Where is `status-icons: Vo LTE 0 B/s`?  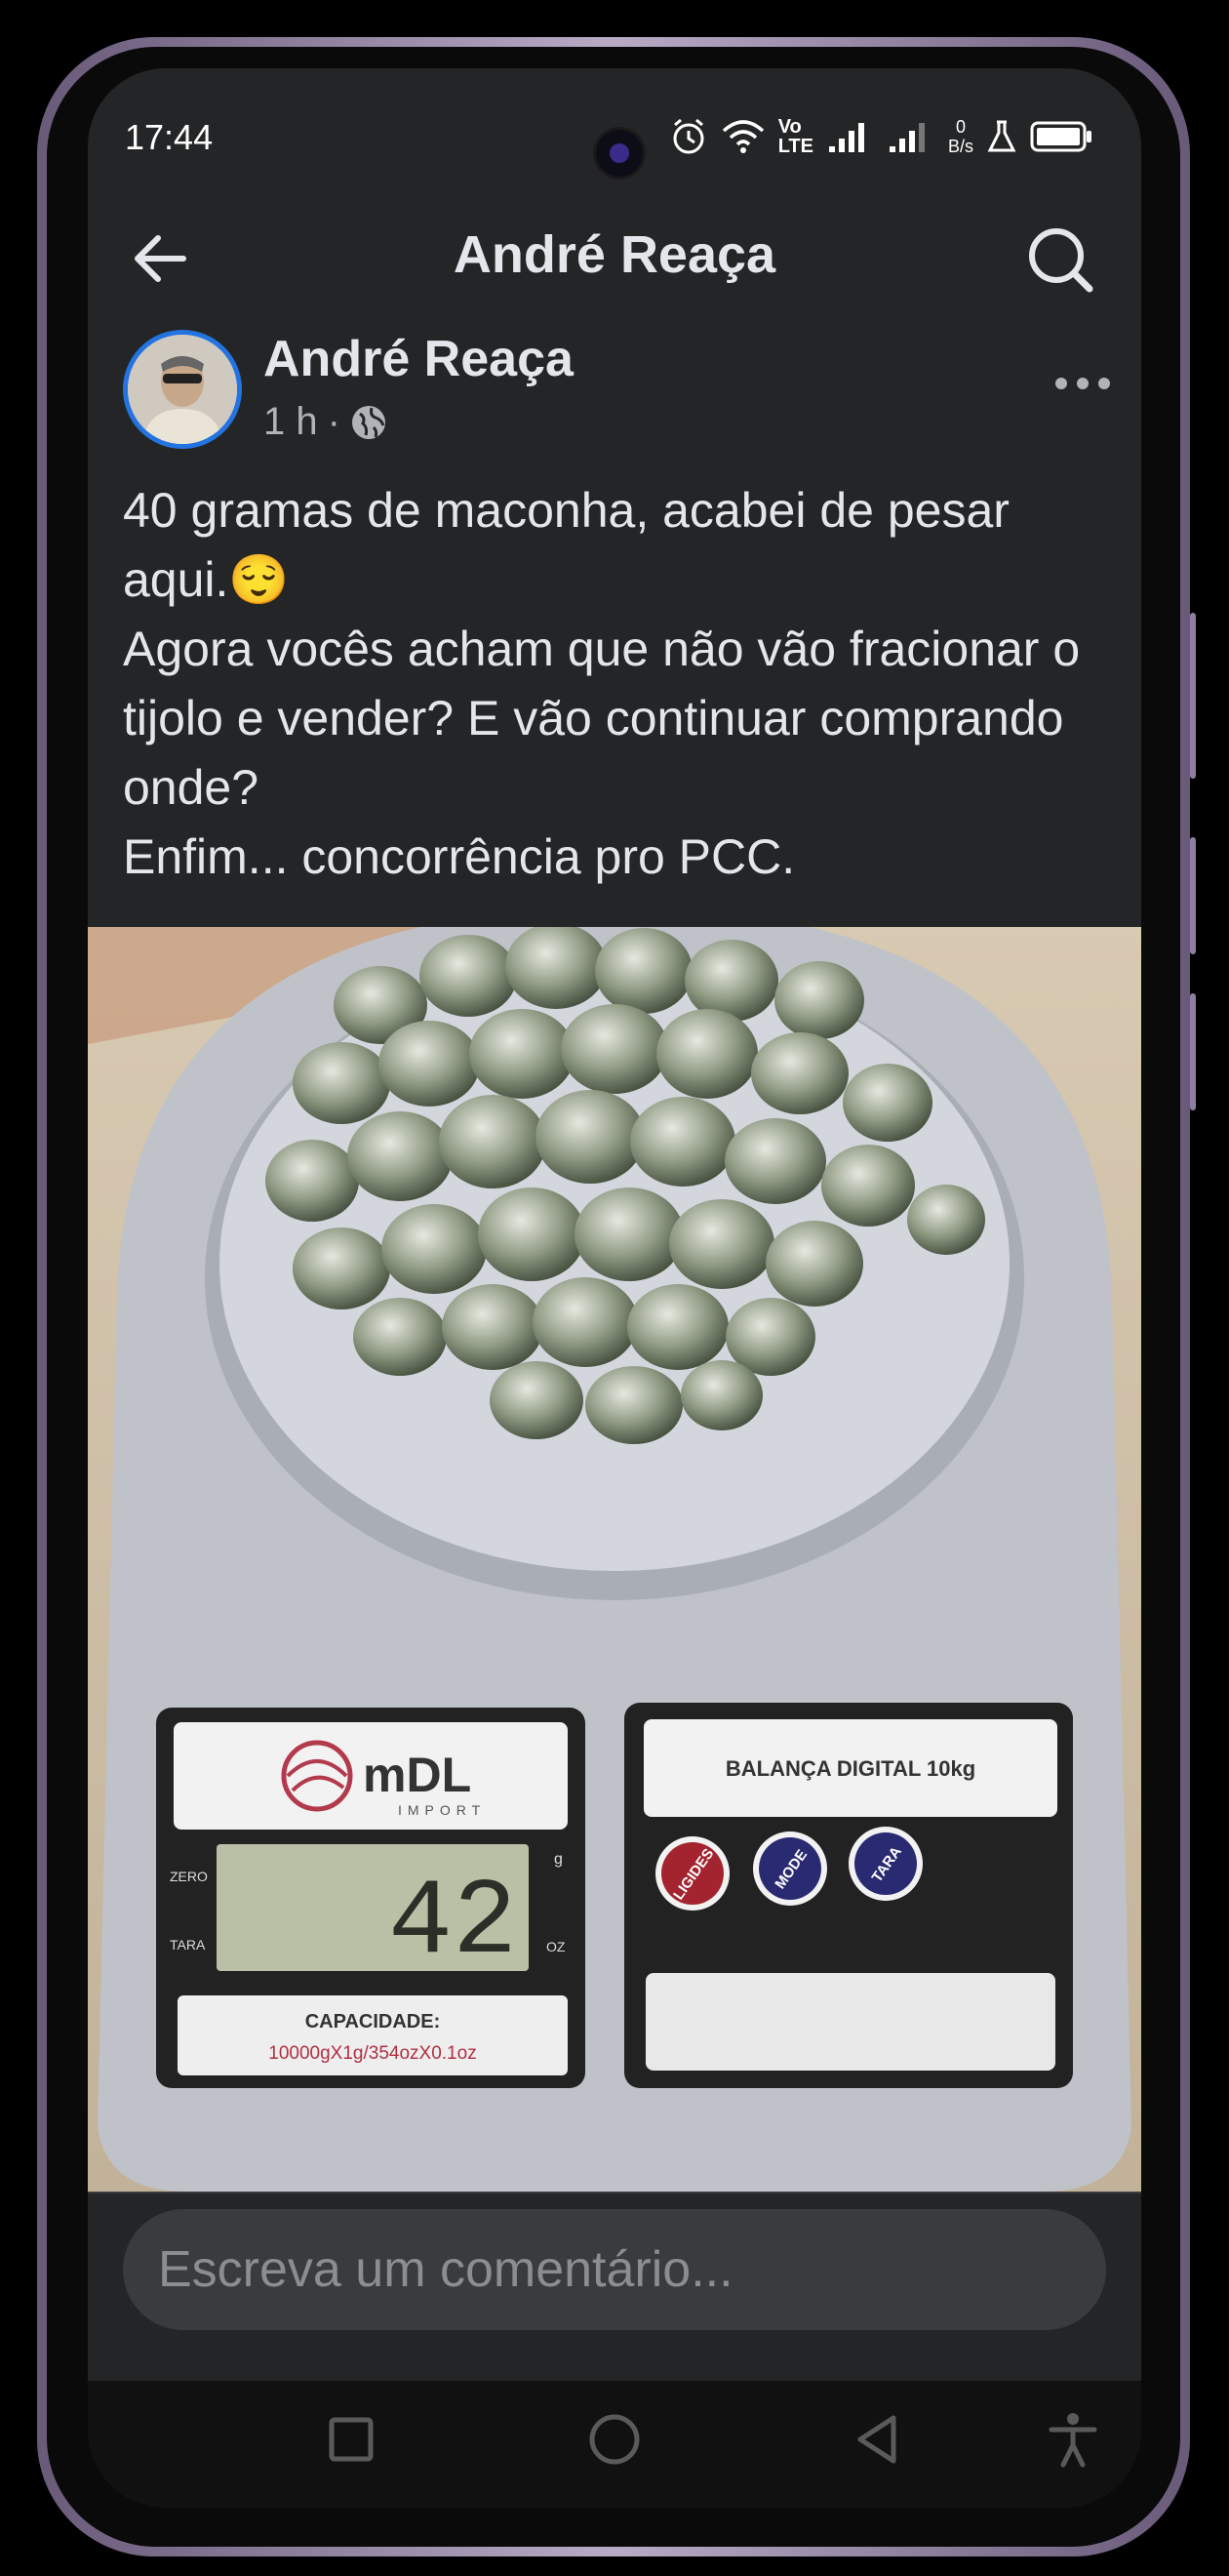
status-icons: Vo LTE 0 B/s is located at coordinates (880, 136).